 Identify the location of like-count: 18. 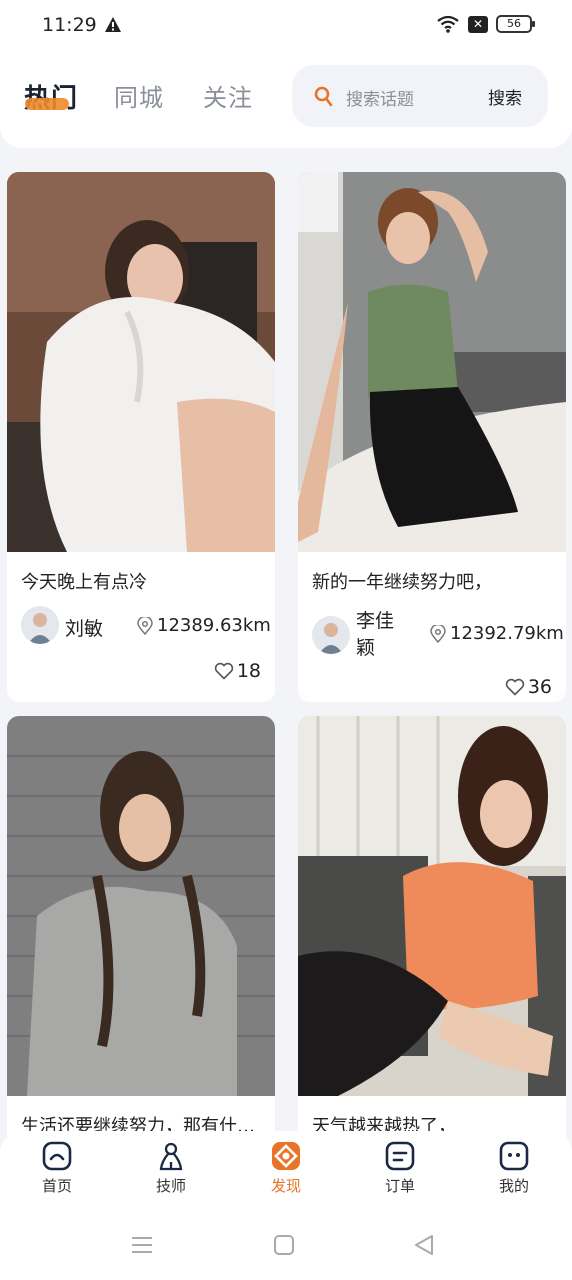
(237, 671).